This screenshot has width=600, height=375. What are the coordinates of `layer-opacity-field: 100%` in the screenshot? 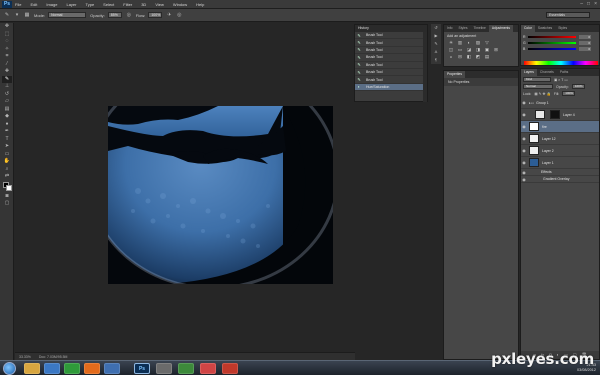 It's located at (578, 86).